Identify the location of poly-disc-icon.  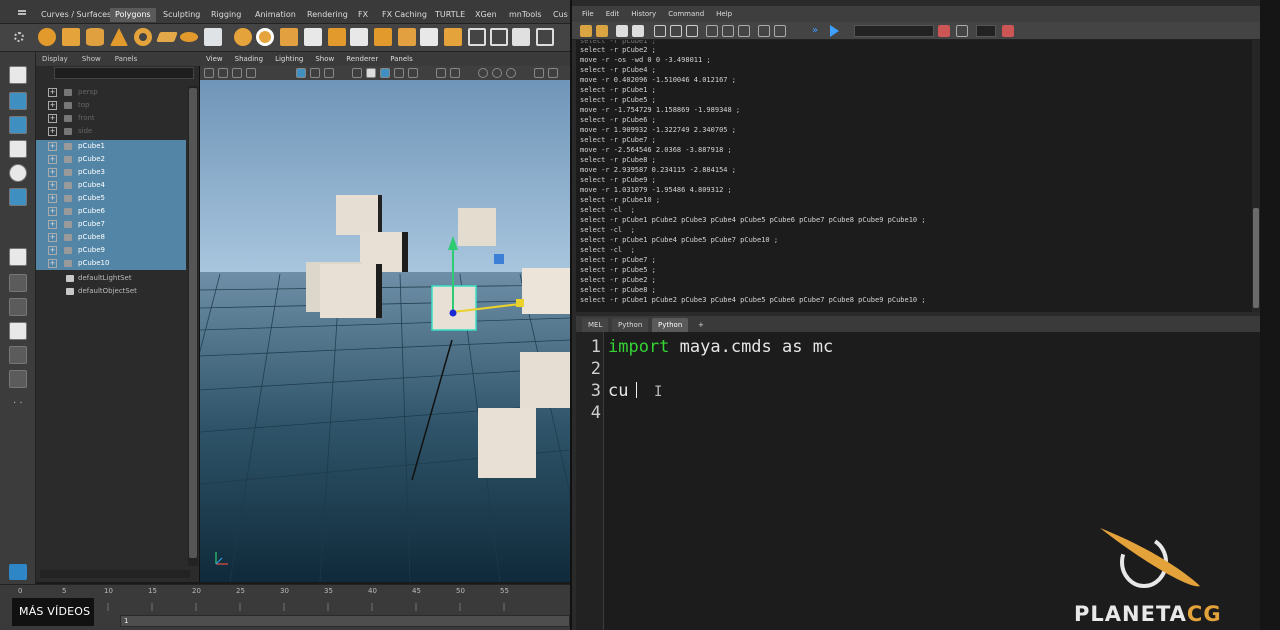
(189, 37).